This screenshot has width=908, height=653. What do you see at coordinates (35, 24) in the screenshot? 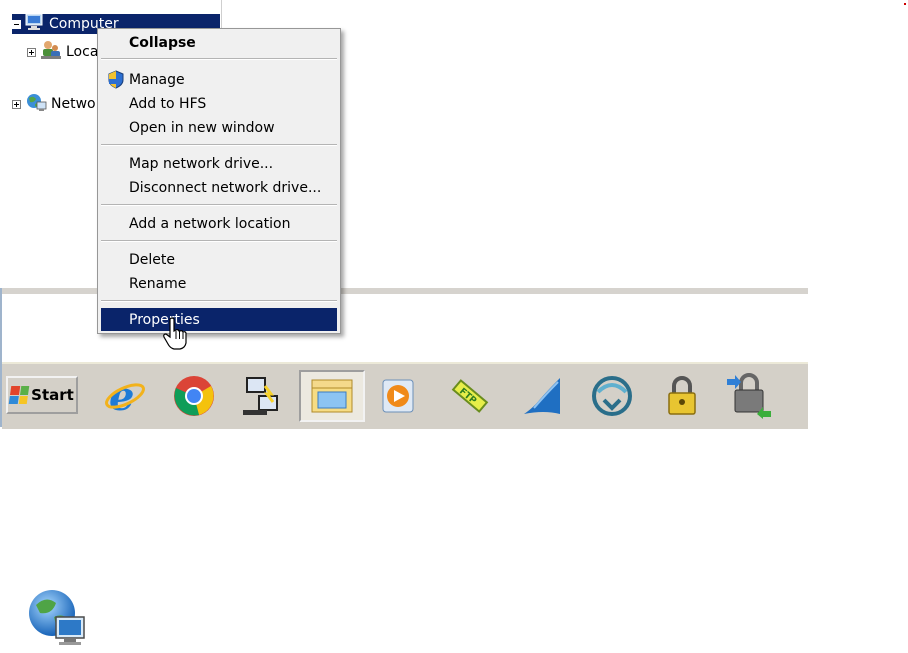
I see `computer-icon` at bounding box center [35, 24].